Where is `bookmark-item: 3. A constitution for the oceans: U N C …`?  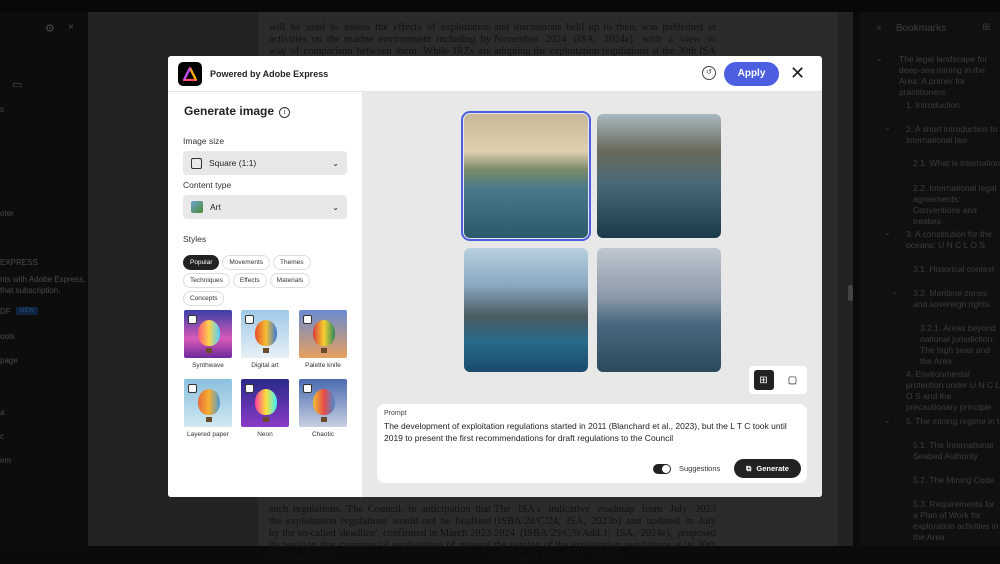 bookmark-item: 3. A constitution for the oceans: U N C … is located at coordinates (953, 240).